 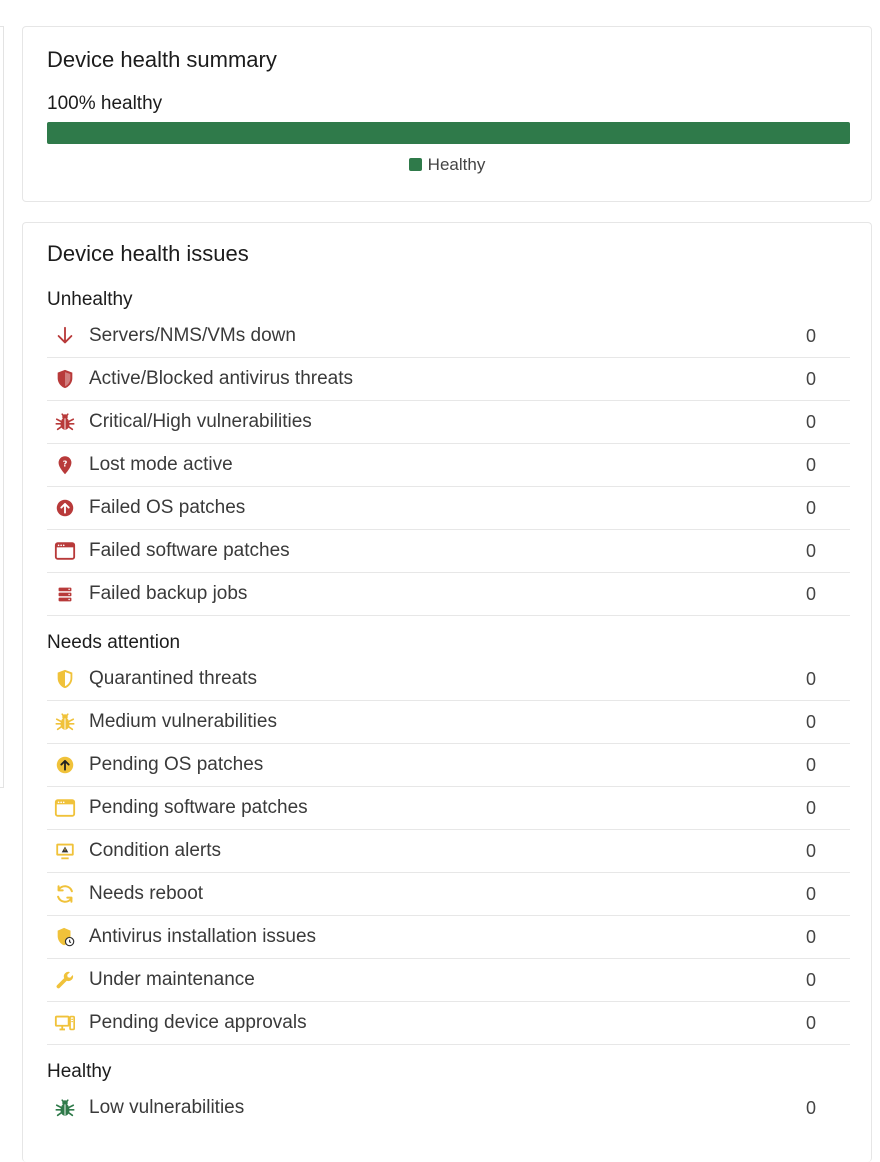 I want to click on health-progress-bar, so click(x=448, y=133).